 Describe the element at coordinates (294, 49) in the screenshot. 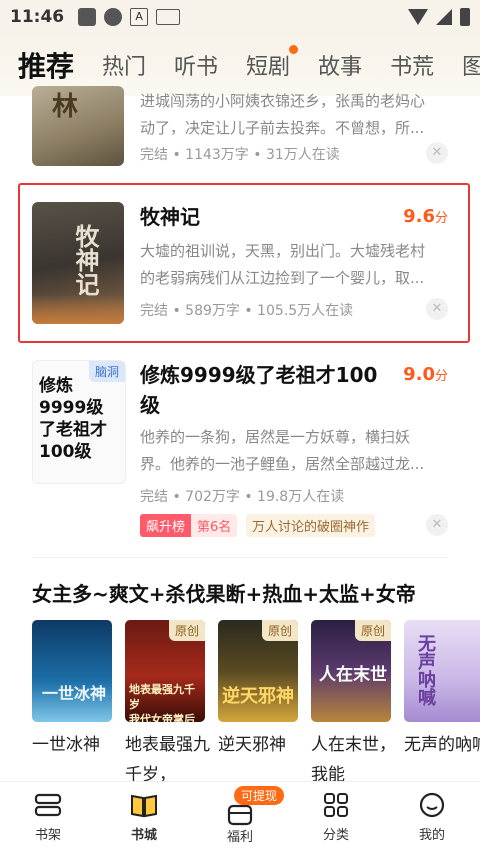

I see `new-dot-badge` at that location.